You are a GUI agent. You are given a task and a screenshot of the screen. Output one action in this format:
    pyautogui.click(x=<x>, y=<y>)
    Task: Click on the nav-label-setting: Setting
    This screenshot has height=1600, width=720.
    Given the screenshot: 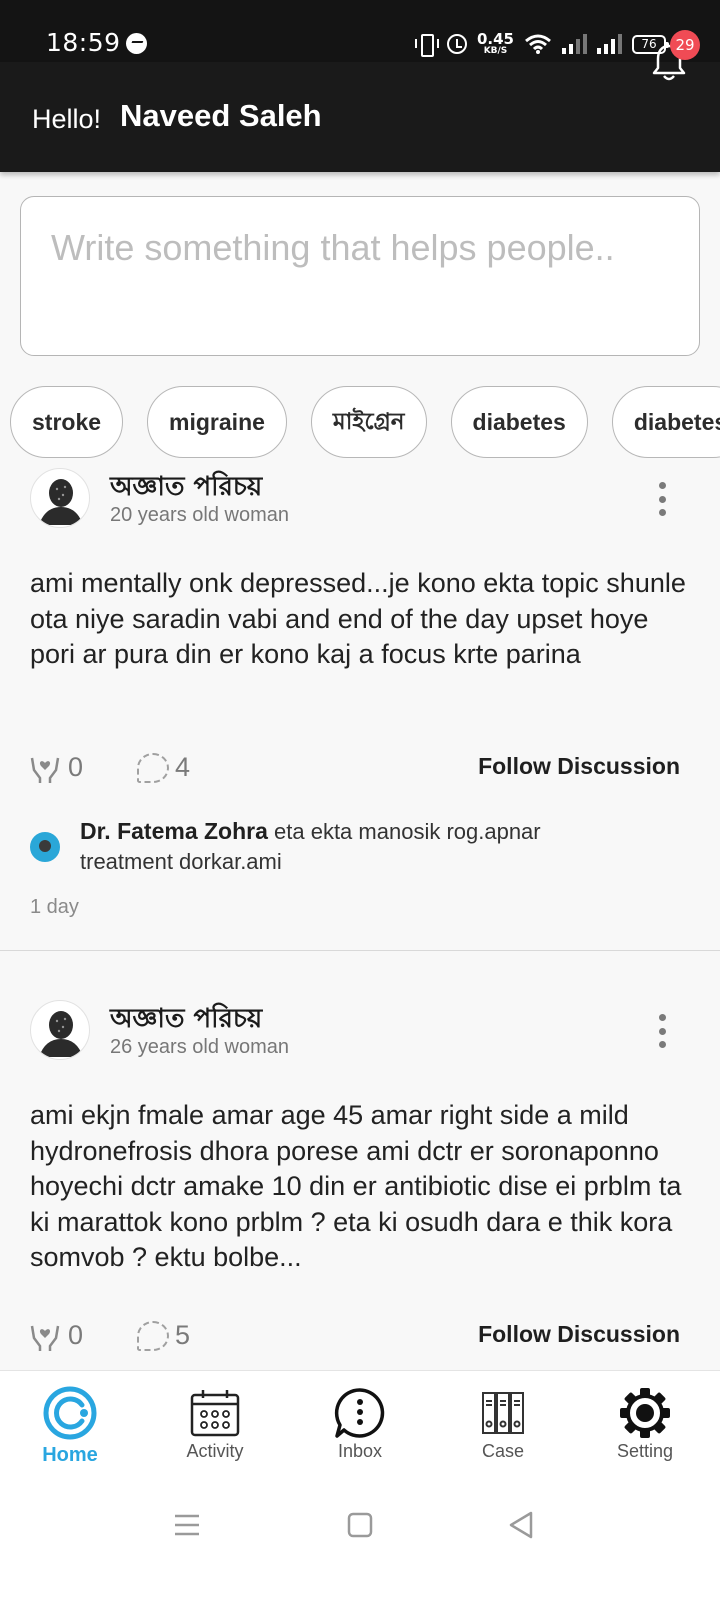 What is the action you would take?
    pyautogui.click(x=645, y=1451)
    